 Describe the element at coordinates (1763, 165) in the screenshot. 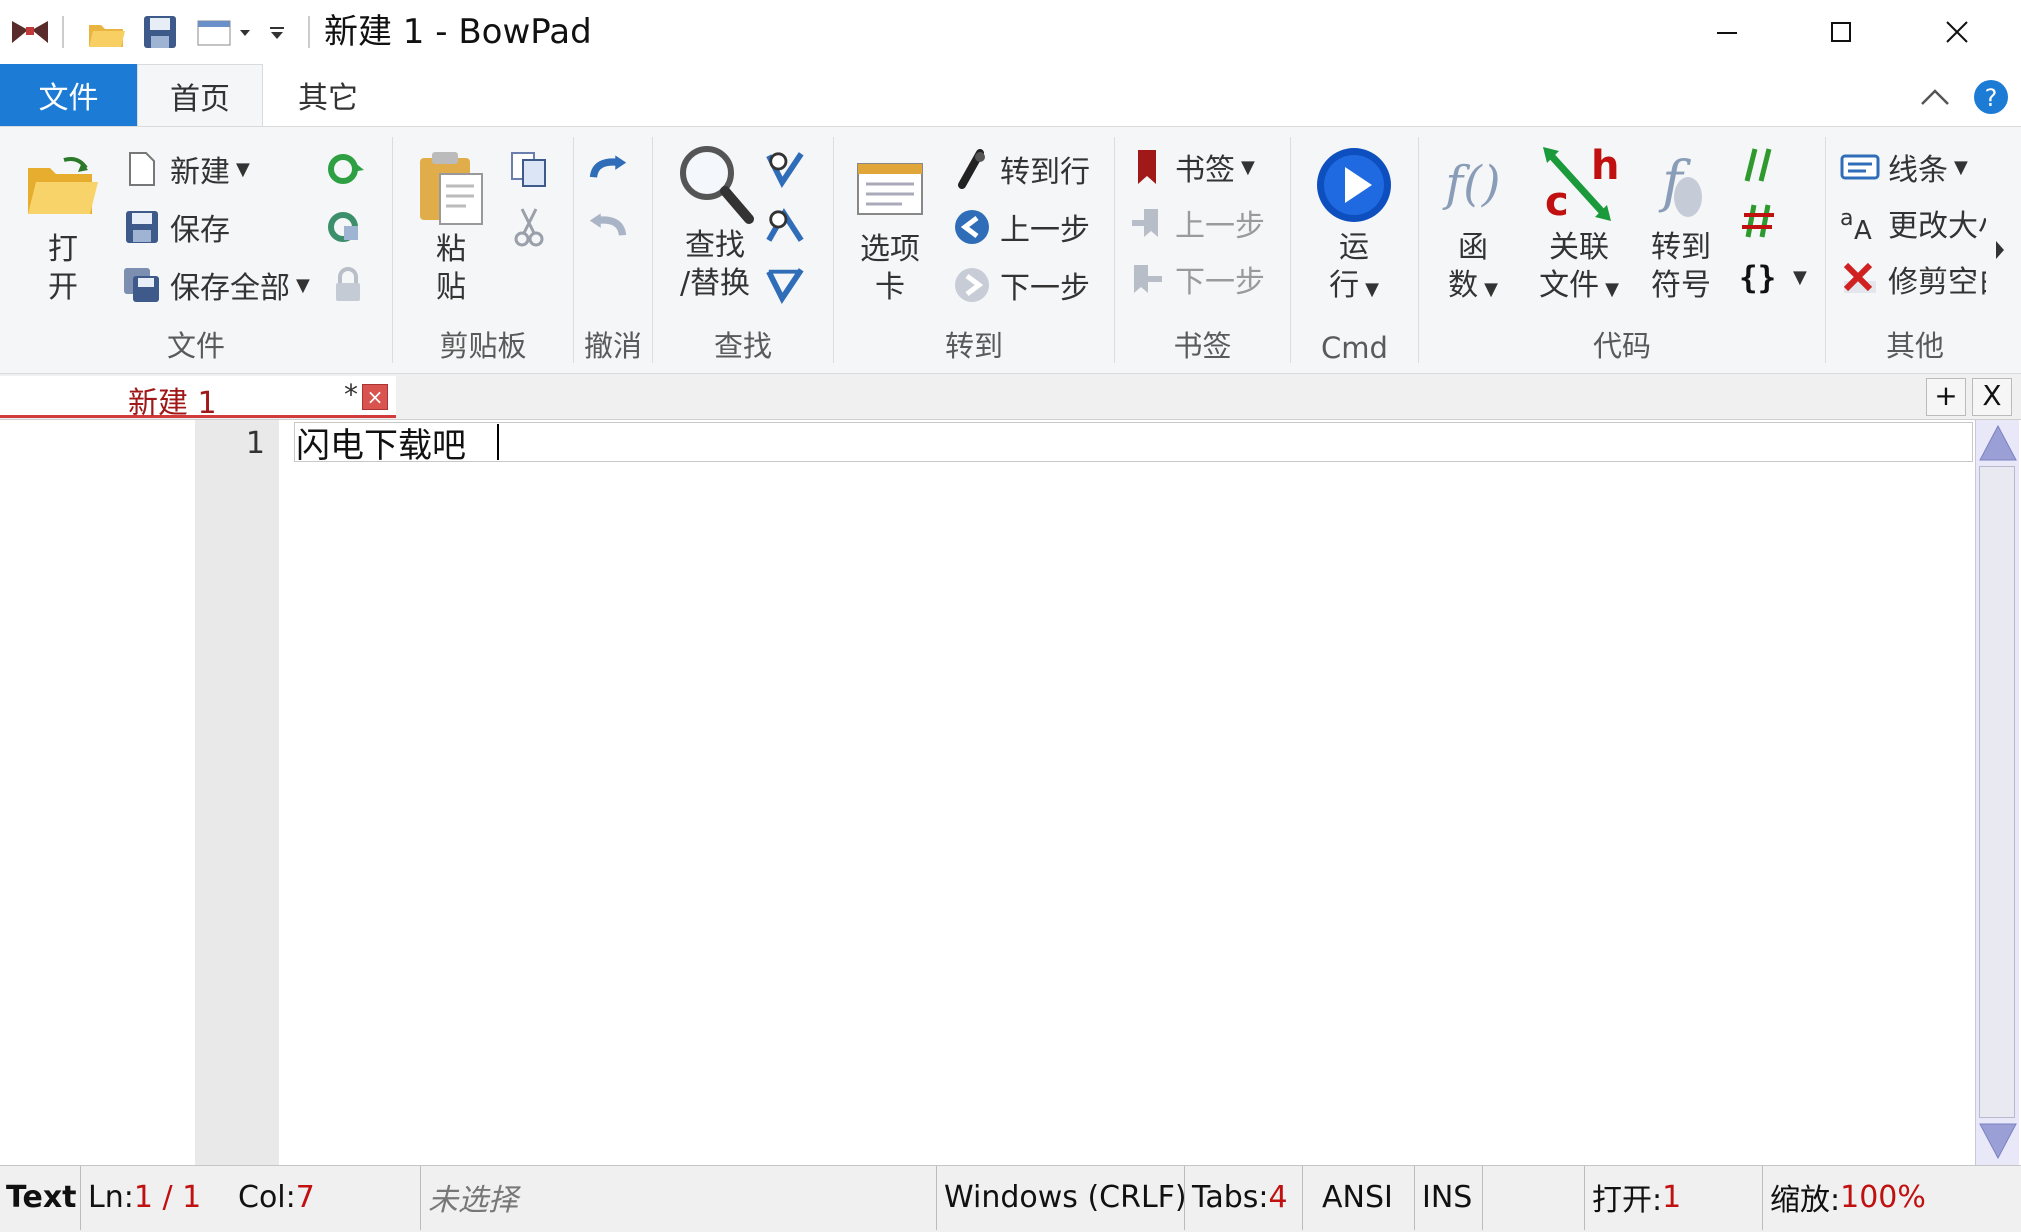

I see `comment-button` at that location.